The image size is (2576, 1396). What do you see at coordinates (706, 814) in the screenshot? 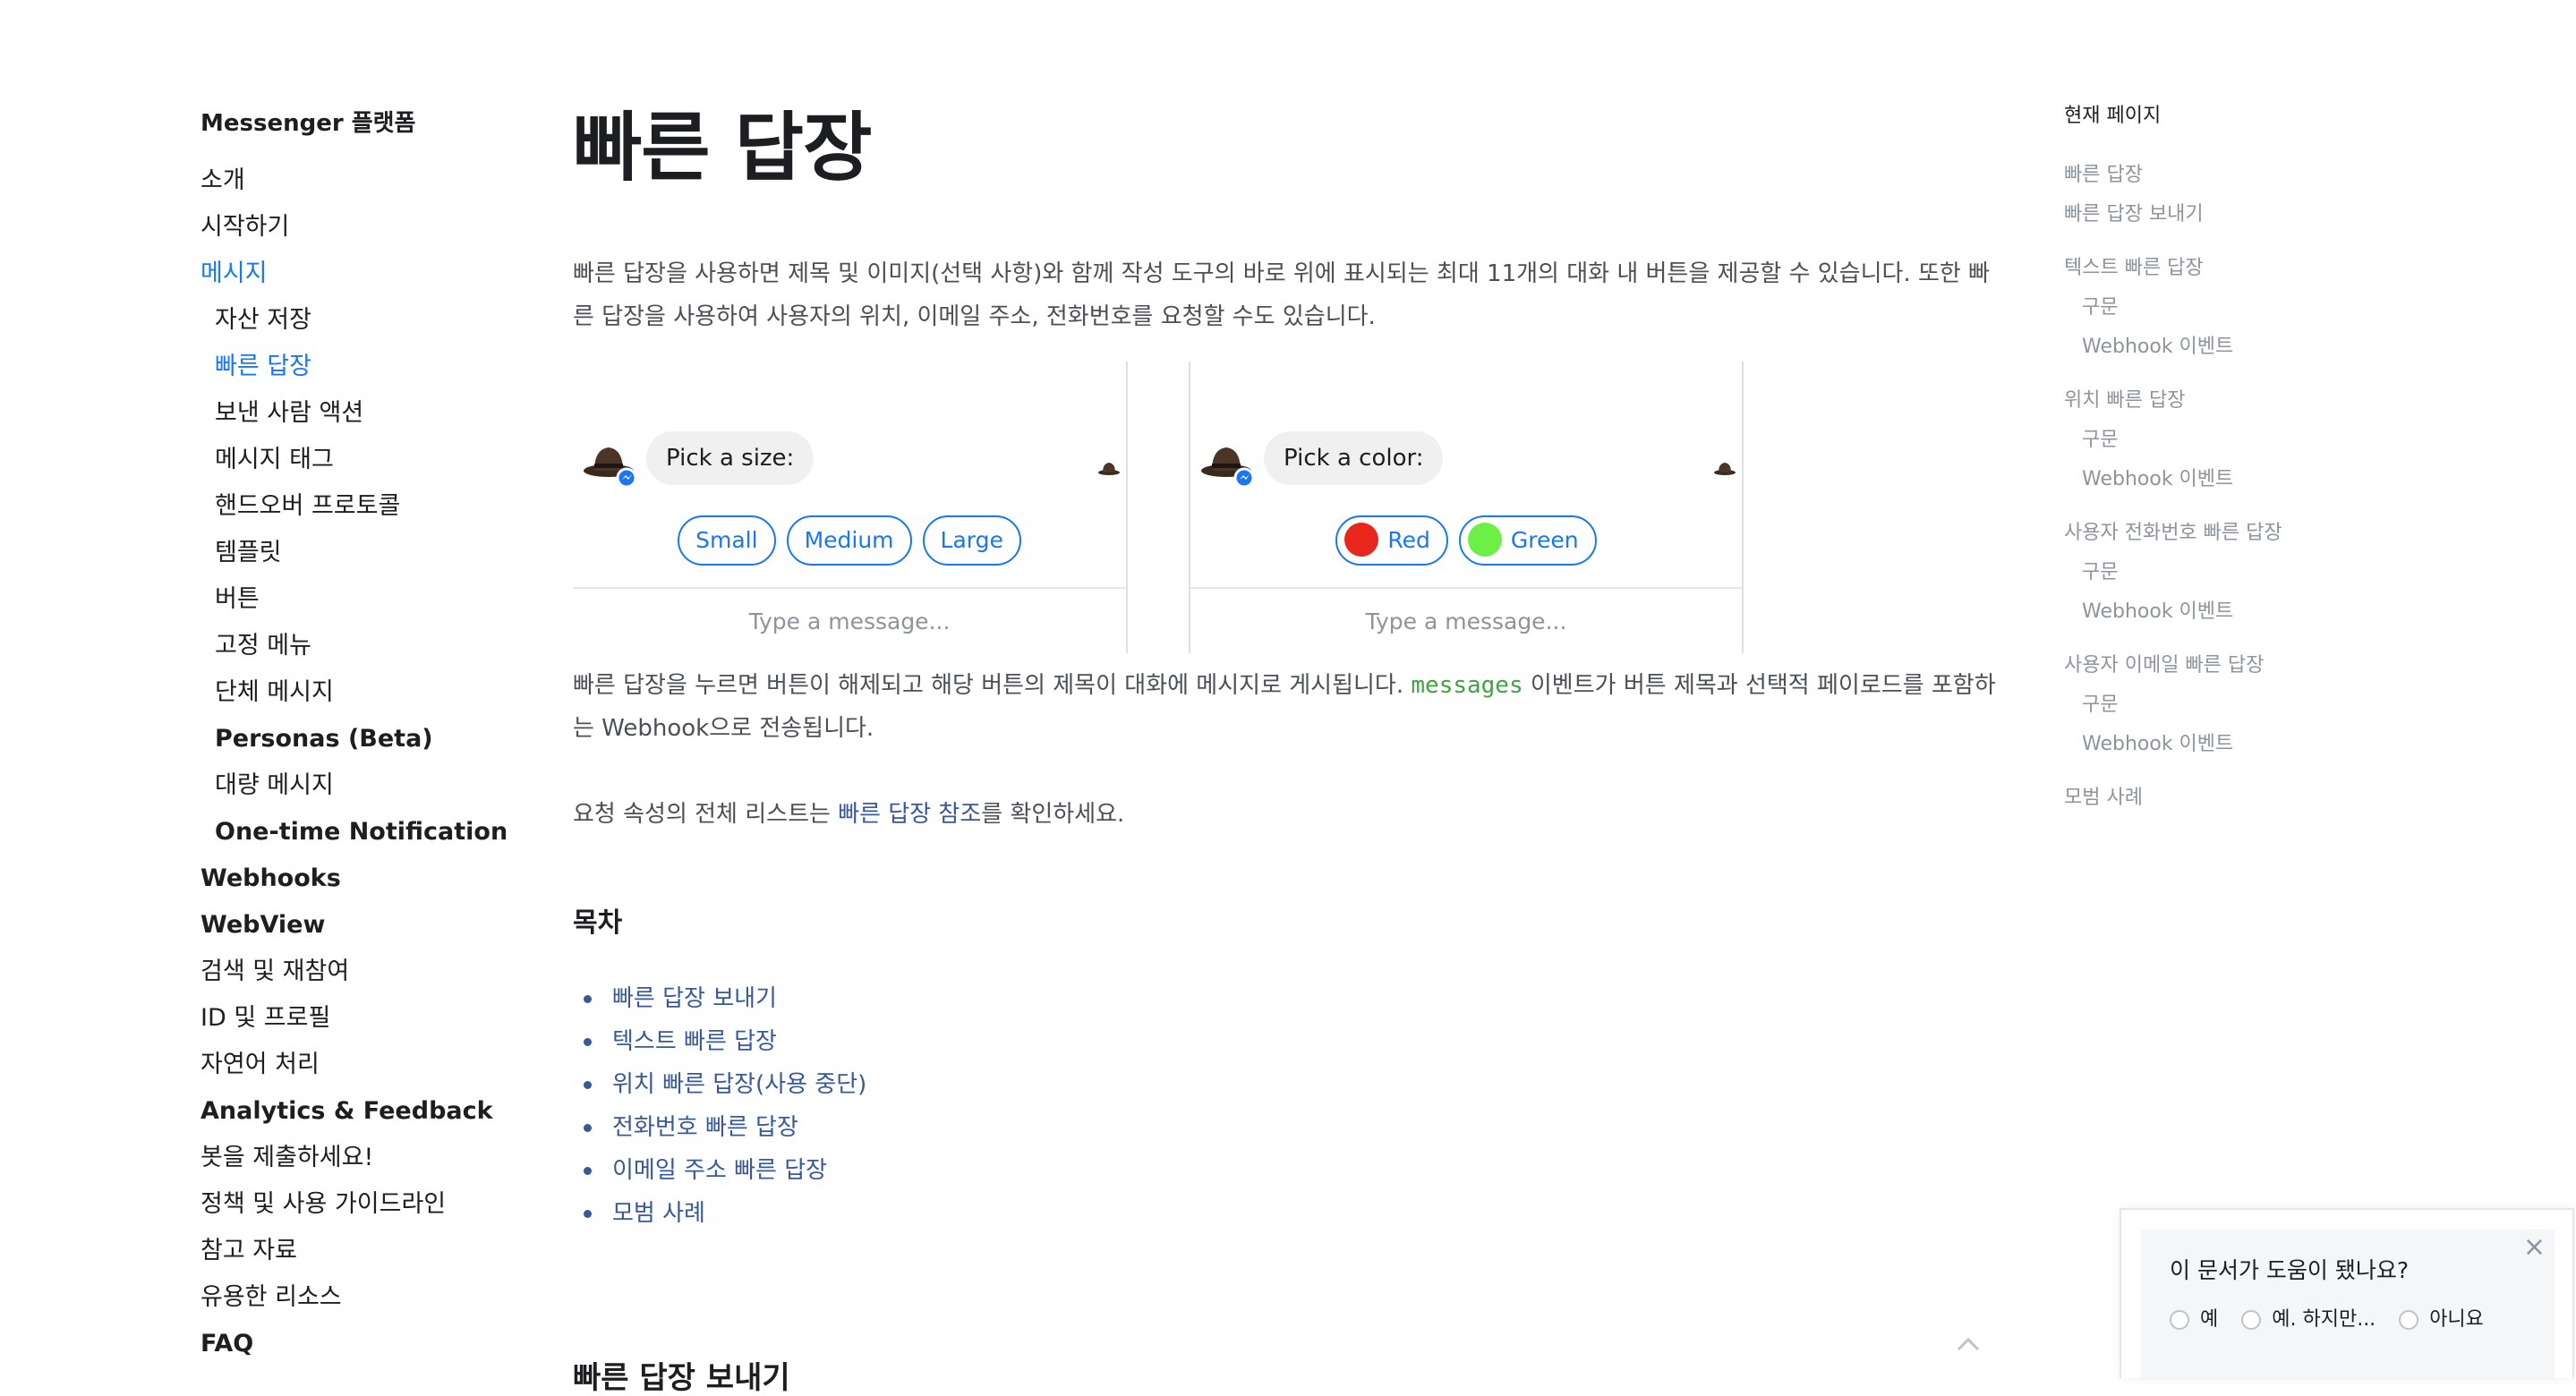
I see `text-span: 요청 속성의 전체 리스트는` at bounding box center [706, 814].